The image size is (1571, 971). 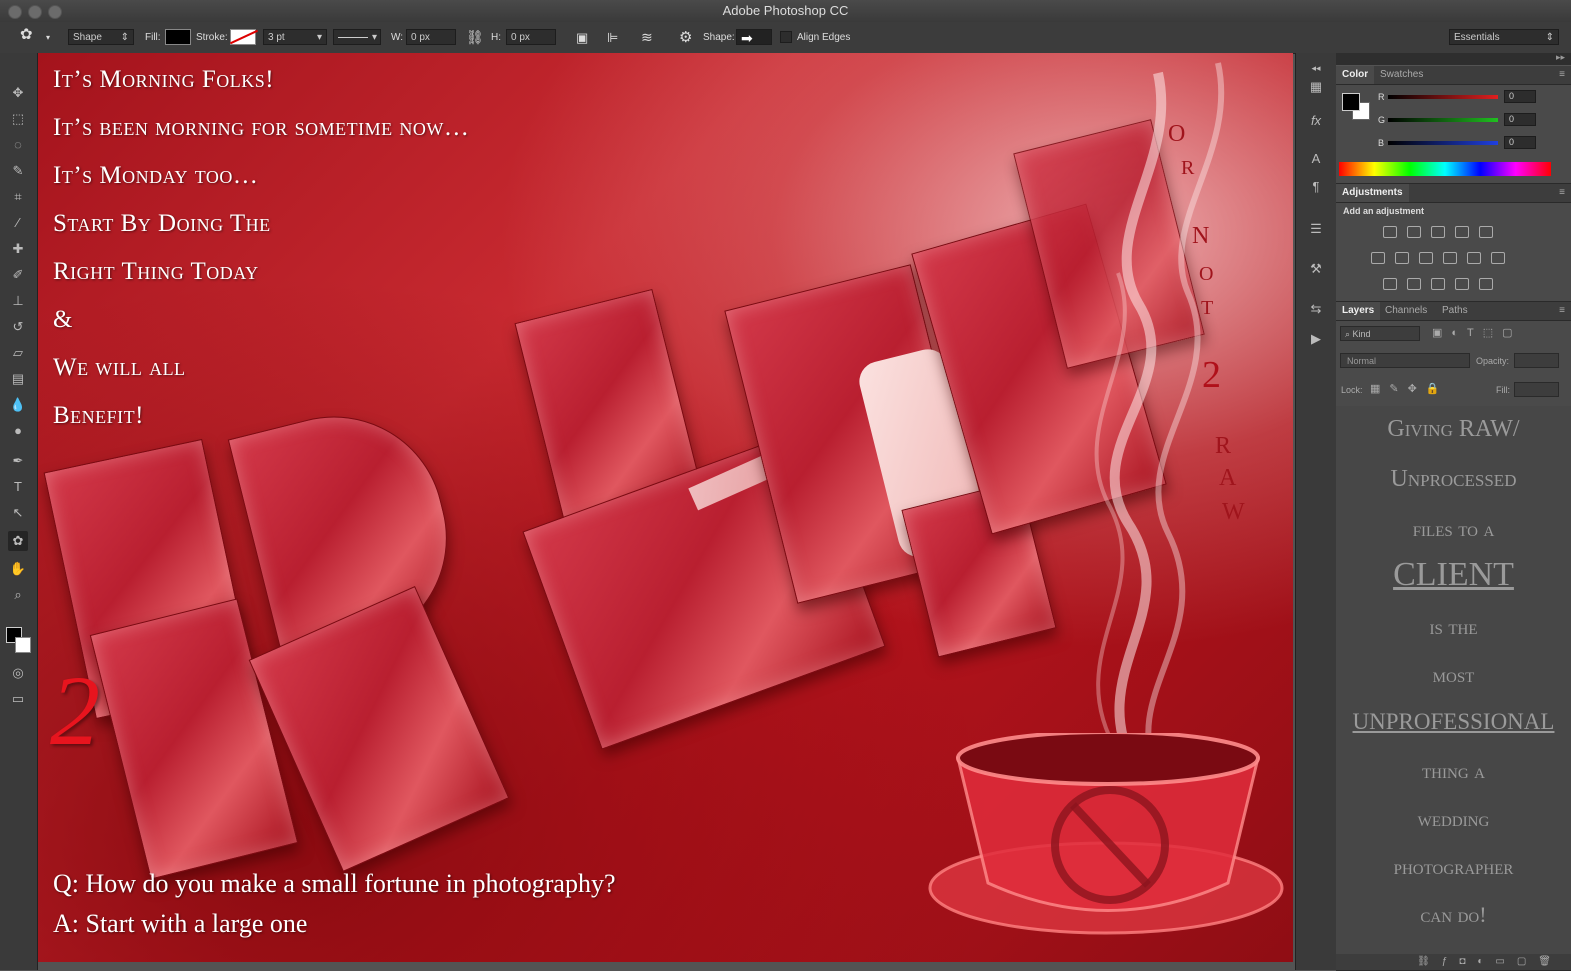 I want to click on crop-tool-icon: ⌗, so click(x=18, y=197).